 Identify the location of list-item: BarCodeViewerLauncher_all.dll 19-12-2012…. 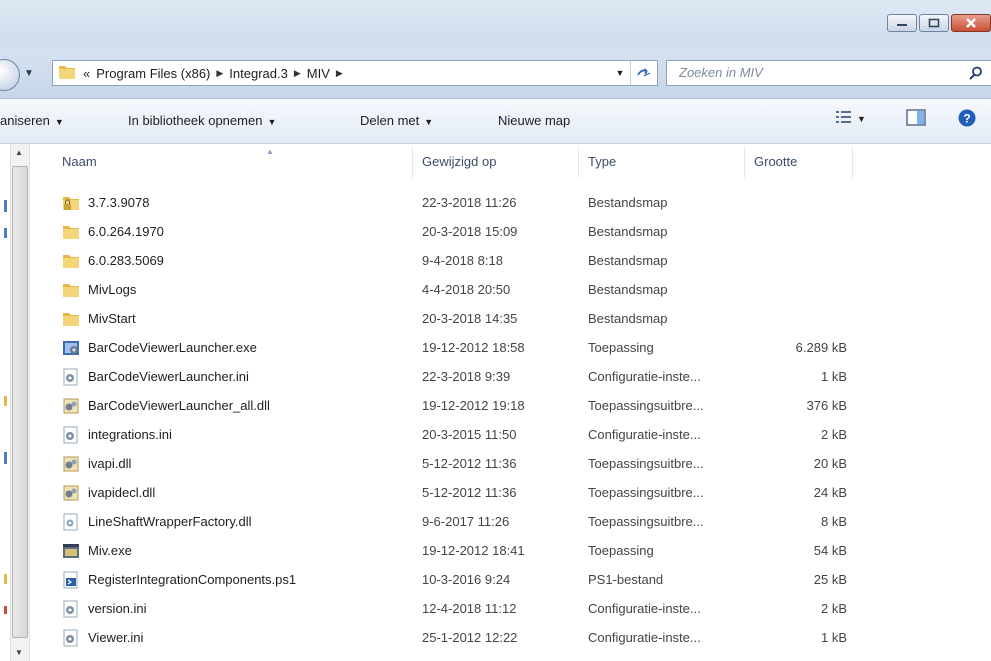
(512, 406).